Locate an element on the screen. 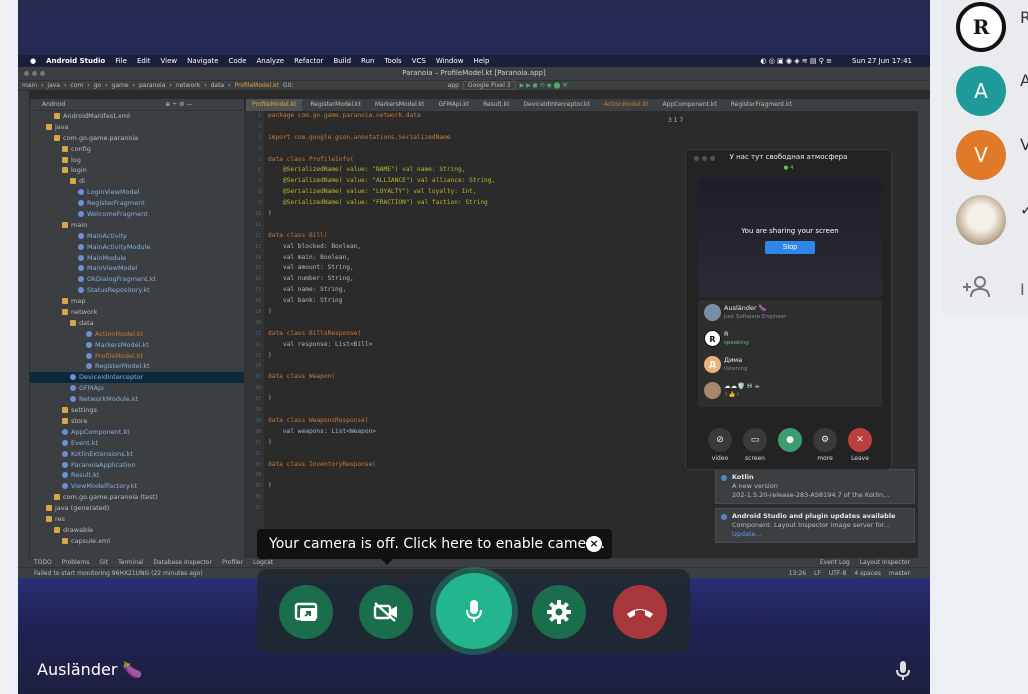 This screenshot has height=694, width=1028. tab-result: Result.kt is located at coordinates (496, 105).